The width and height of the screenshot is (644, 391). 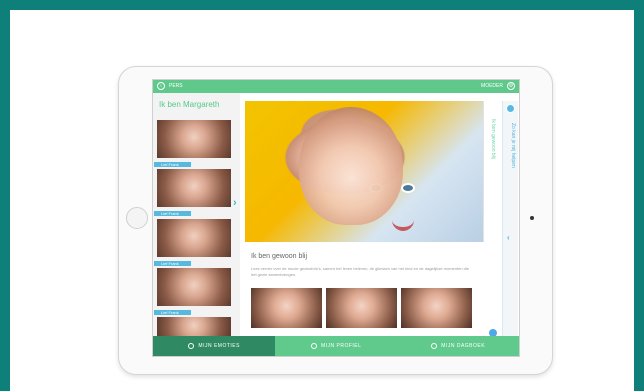 What do you see at coordinates (172, 213) in the screenshot?
I see `sidebar-label-2: Lief Frank` at bounding box center [172, 213].